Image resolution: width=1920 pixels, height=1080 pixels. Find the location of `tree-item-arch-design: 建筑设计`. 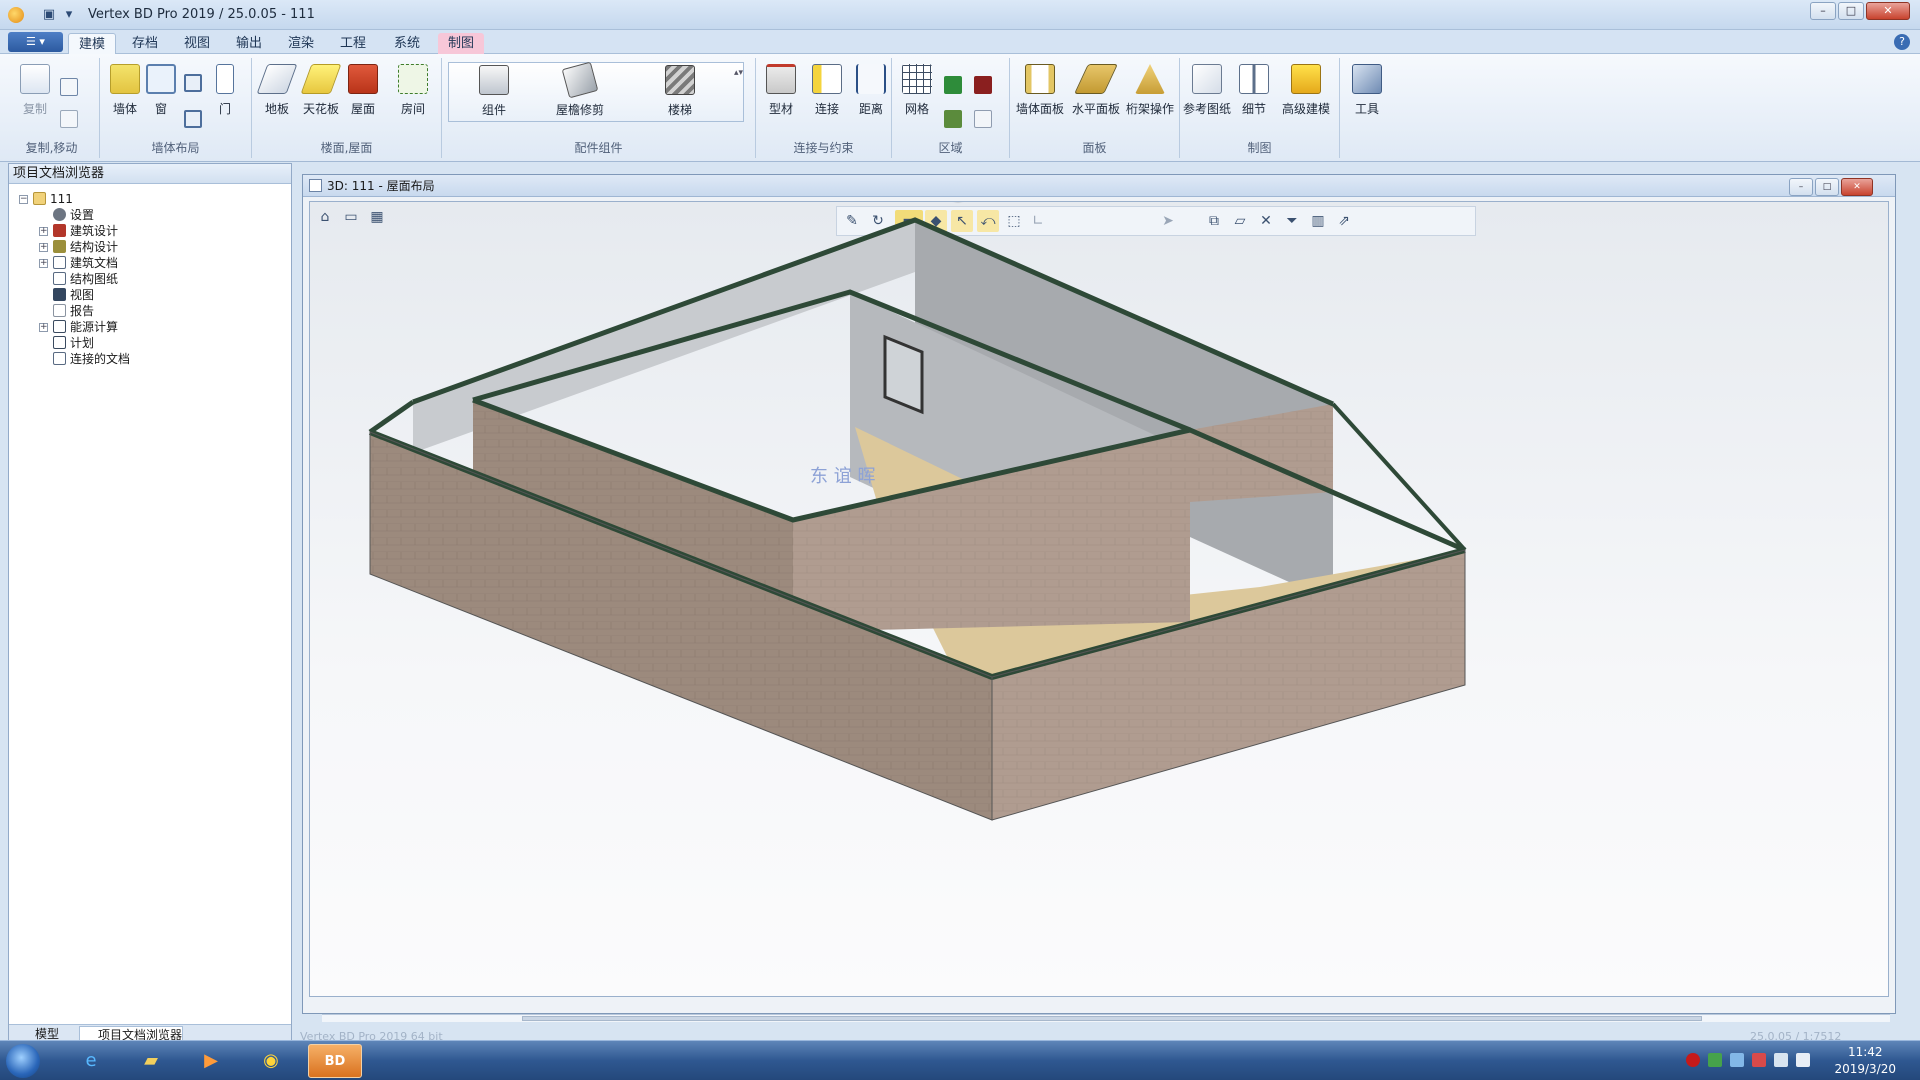

tree-item-arch-design: 建筑设计 is located at coordinates (85, 231).